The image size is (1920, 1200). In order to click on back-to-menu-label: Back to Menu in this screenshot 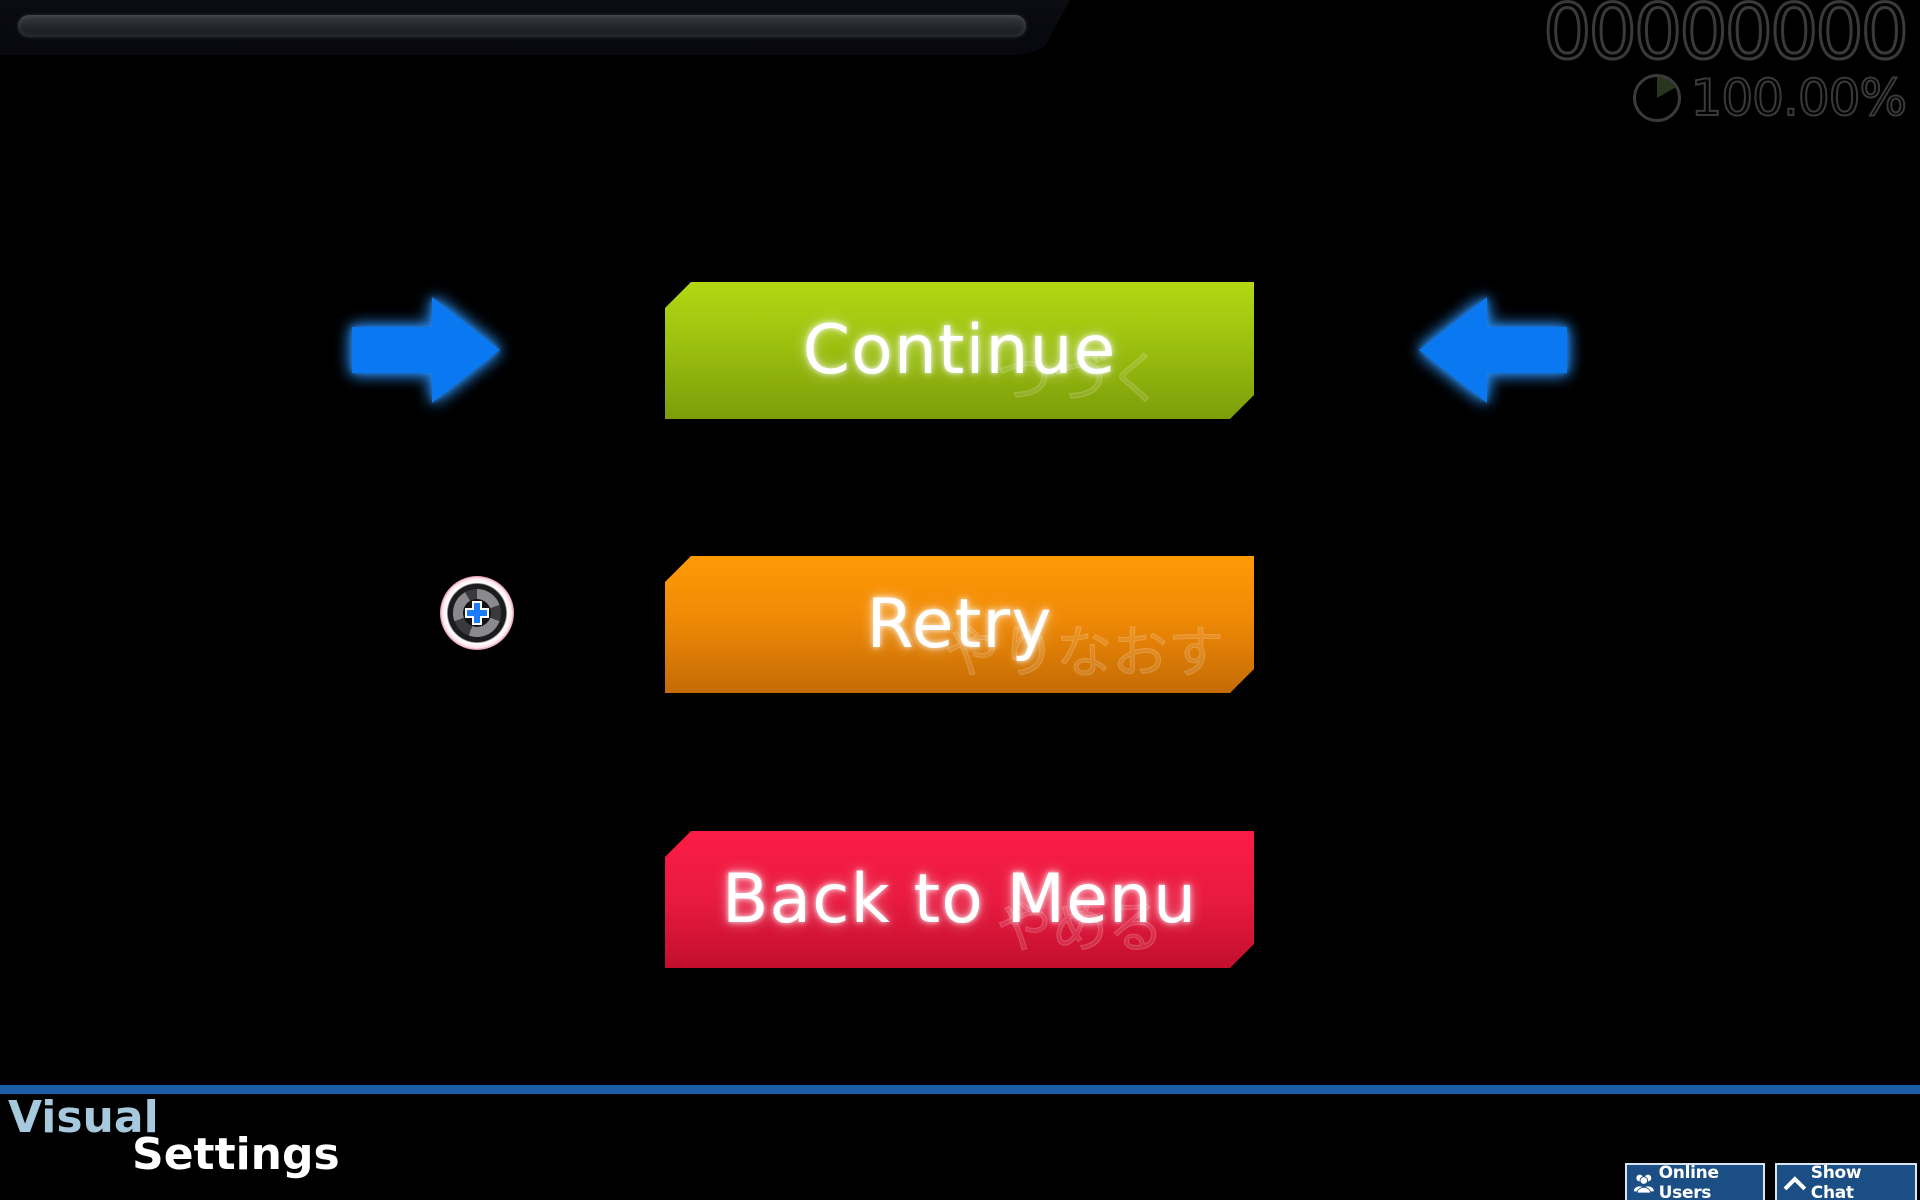, I will do `click(959, 899)`.